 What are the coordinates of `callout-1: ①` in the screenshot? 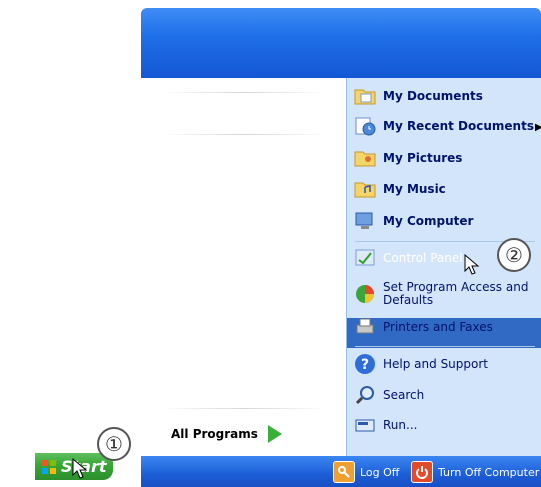 It's located at (114, 444).